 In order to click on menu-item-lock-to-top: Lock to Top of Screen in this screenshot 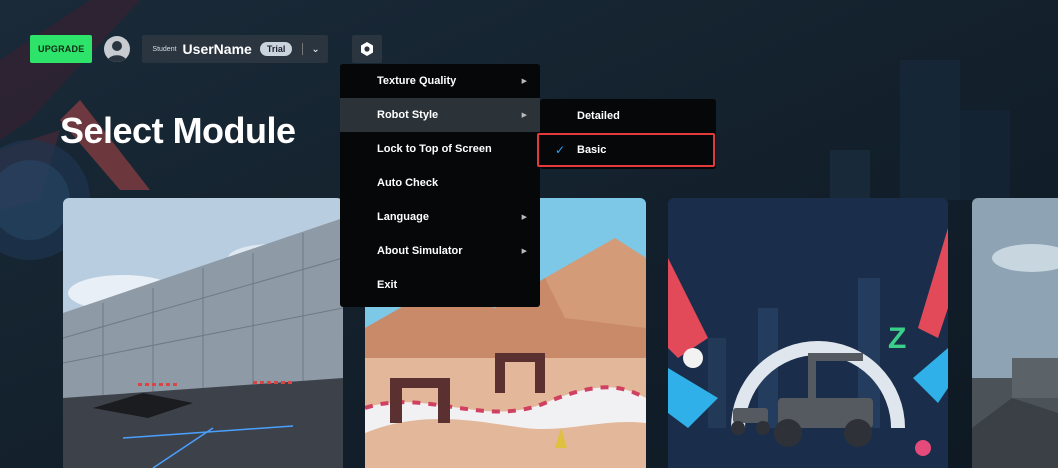, I will do `click(440, 149)`.